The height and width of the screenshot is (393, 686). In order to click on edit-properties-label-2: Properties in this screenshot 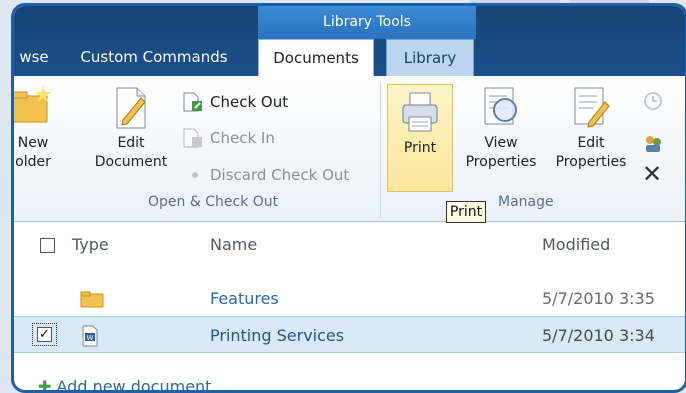, I will do `click(591, 162)`.